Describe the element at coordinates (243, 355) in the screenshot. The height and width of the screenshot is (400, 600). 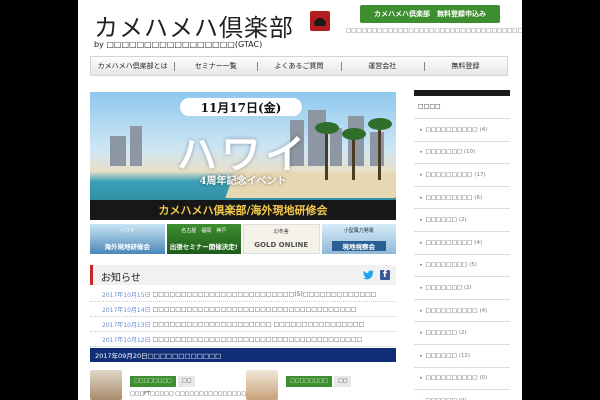
I see `feature-heading: 2017年09月20日□□□□□□□□□□□□` at that location.